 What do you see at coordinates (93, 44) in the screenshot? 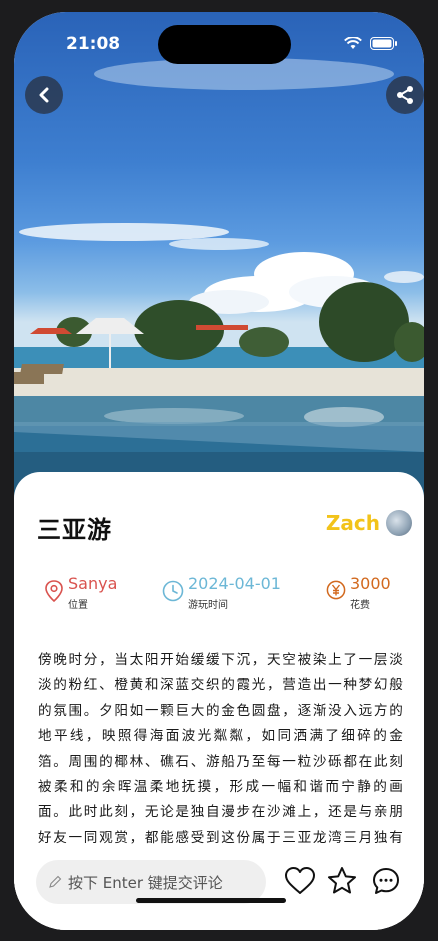
I see `status-time: 21:08` at bounding box center [93, 44].